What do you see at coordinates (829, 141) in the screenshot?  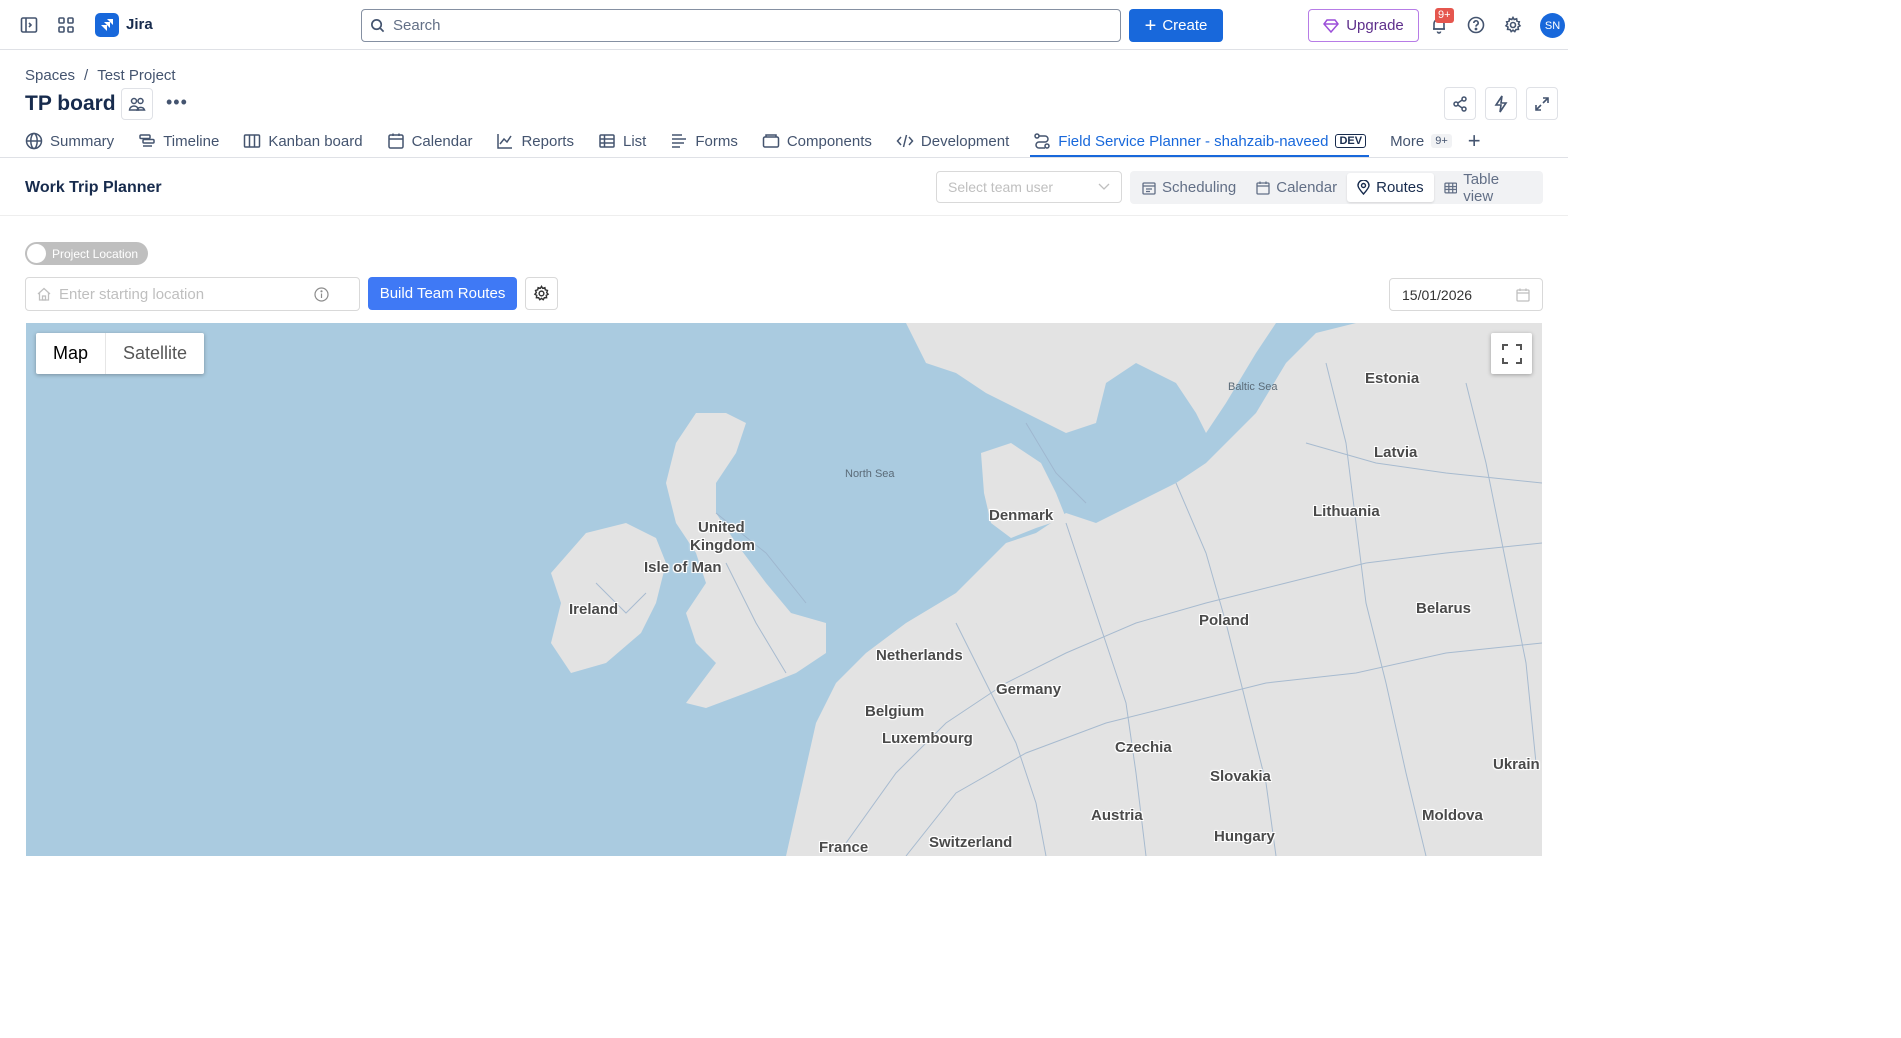 I see `tab-label: Components` at bounding box center [829, 141].